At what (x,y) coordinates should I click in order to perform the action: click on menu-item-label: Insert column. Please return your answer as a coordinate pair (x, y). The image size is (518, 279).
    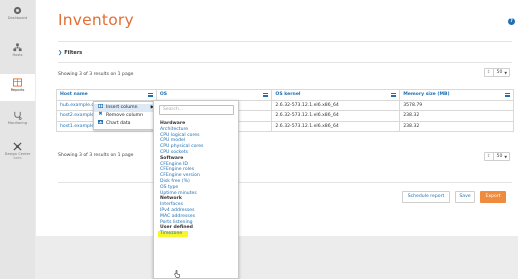
    Looking at the image, I should click on (122, 107).